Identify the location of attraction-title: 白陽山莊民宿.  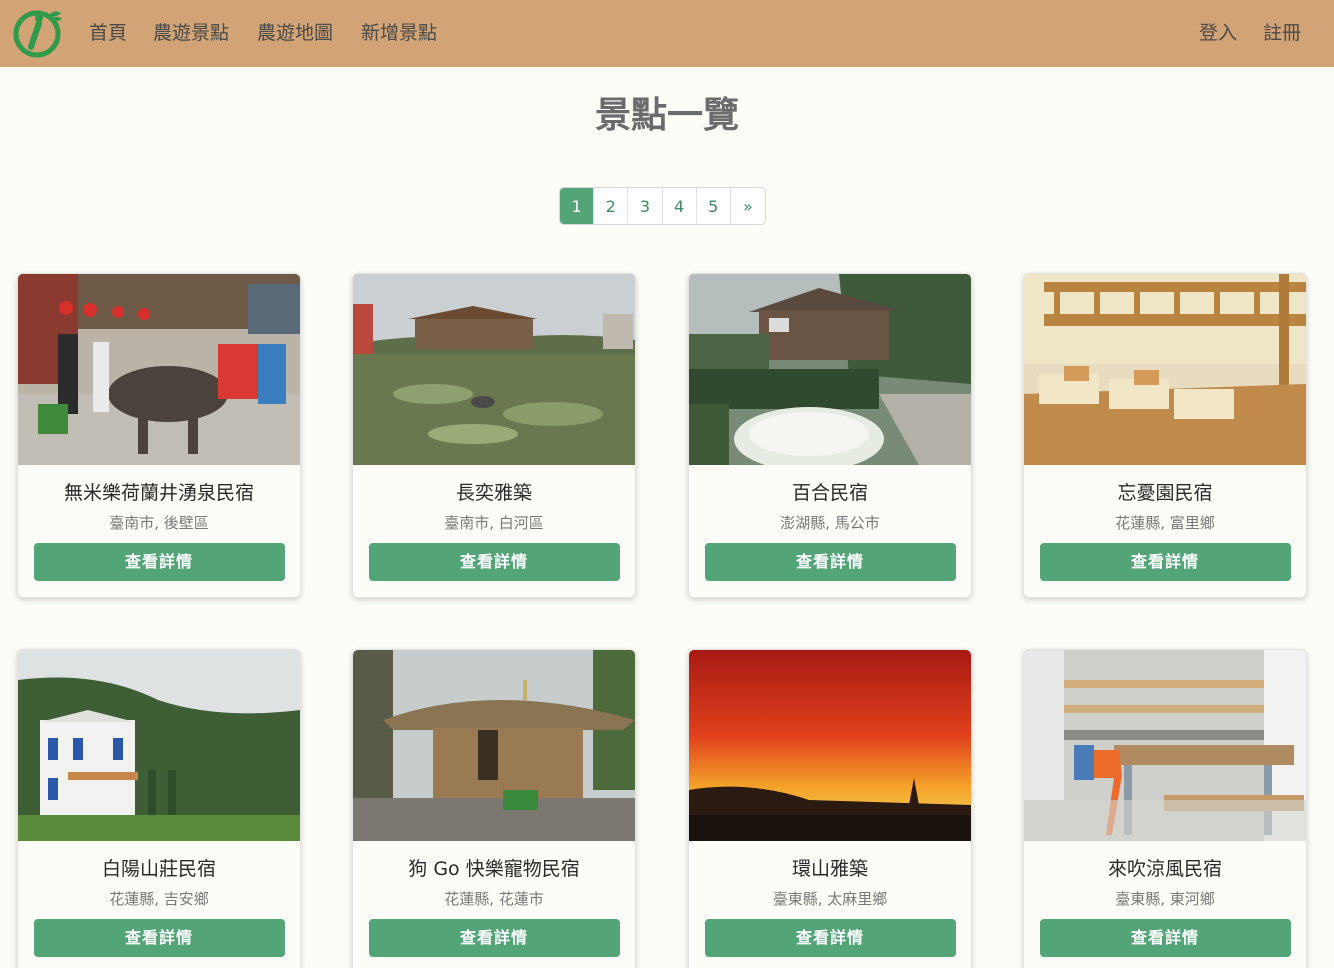
(158, 869).